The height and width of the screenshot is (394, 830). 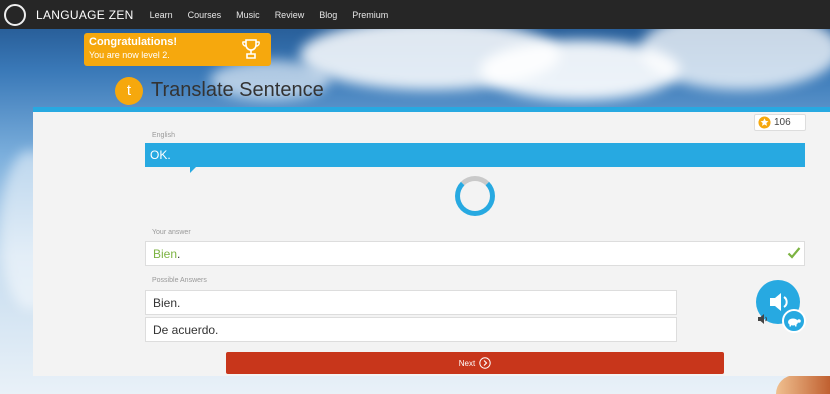 What do you see at coordinates (411, 329) in the screenshot?
I see `possible-answer-item: De acuerdo.` at bounding box center [411, 329].